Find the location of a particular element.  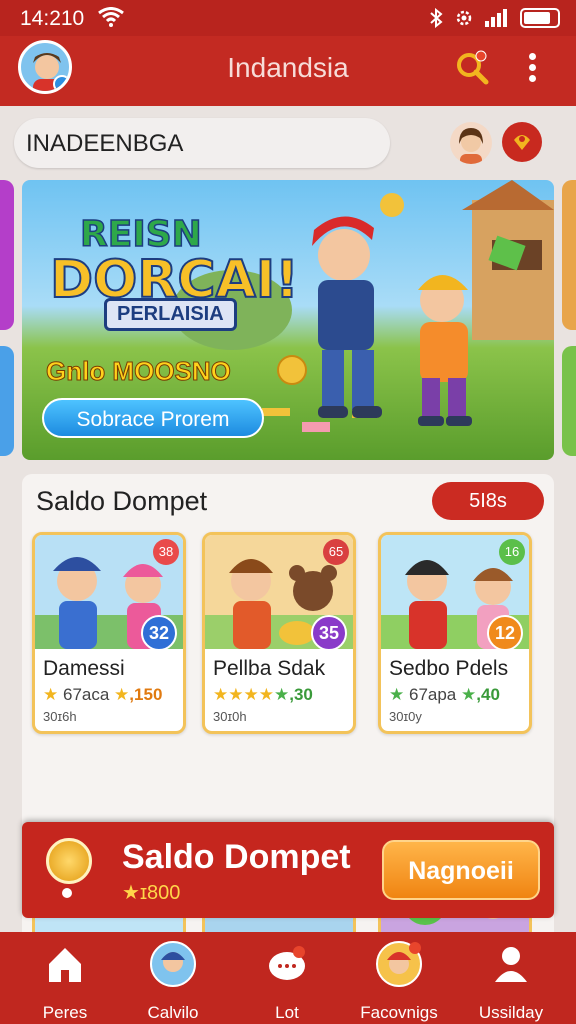

promo-title: Saldo Dompet is located at coordinates (236, 857).